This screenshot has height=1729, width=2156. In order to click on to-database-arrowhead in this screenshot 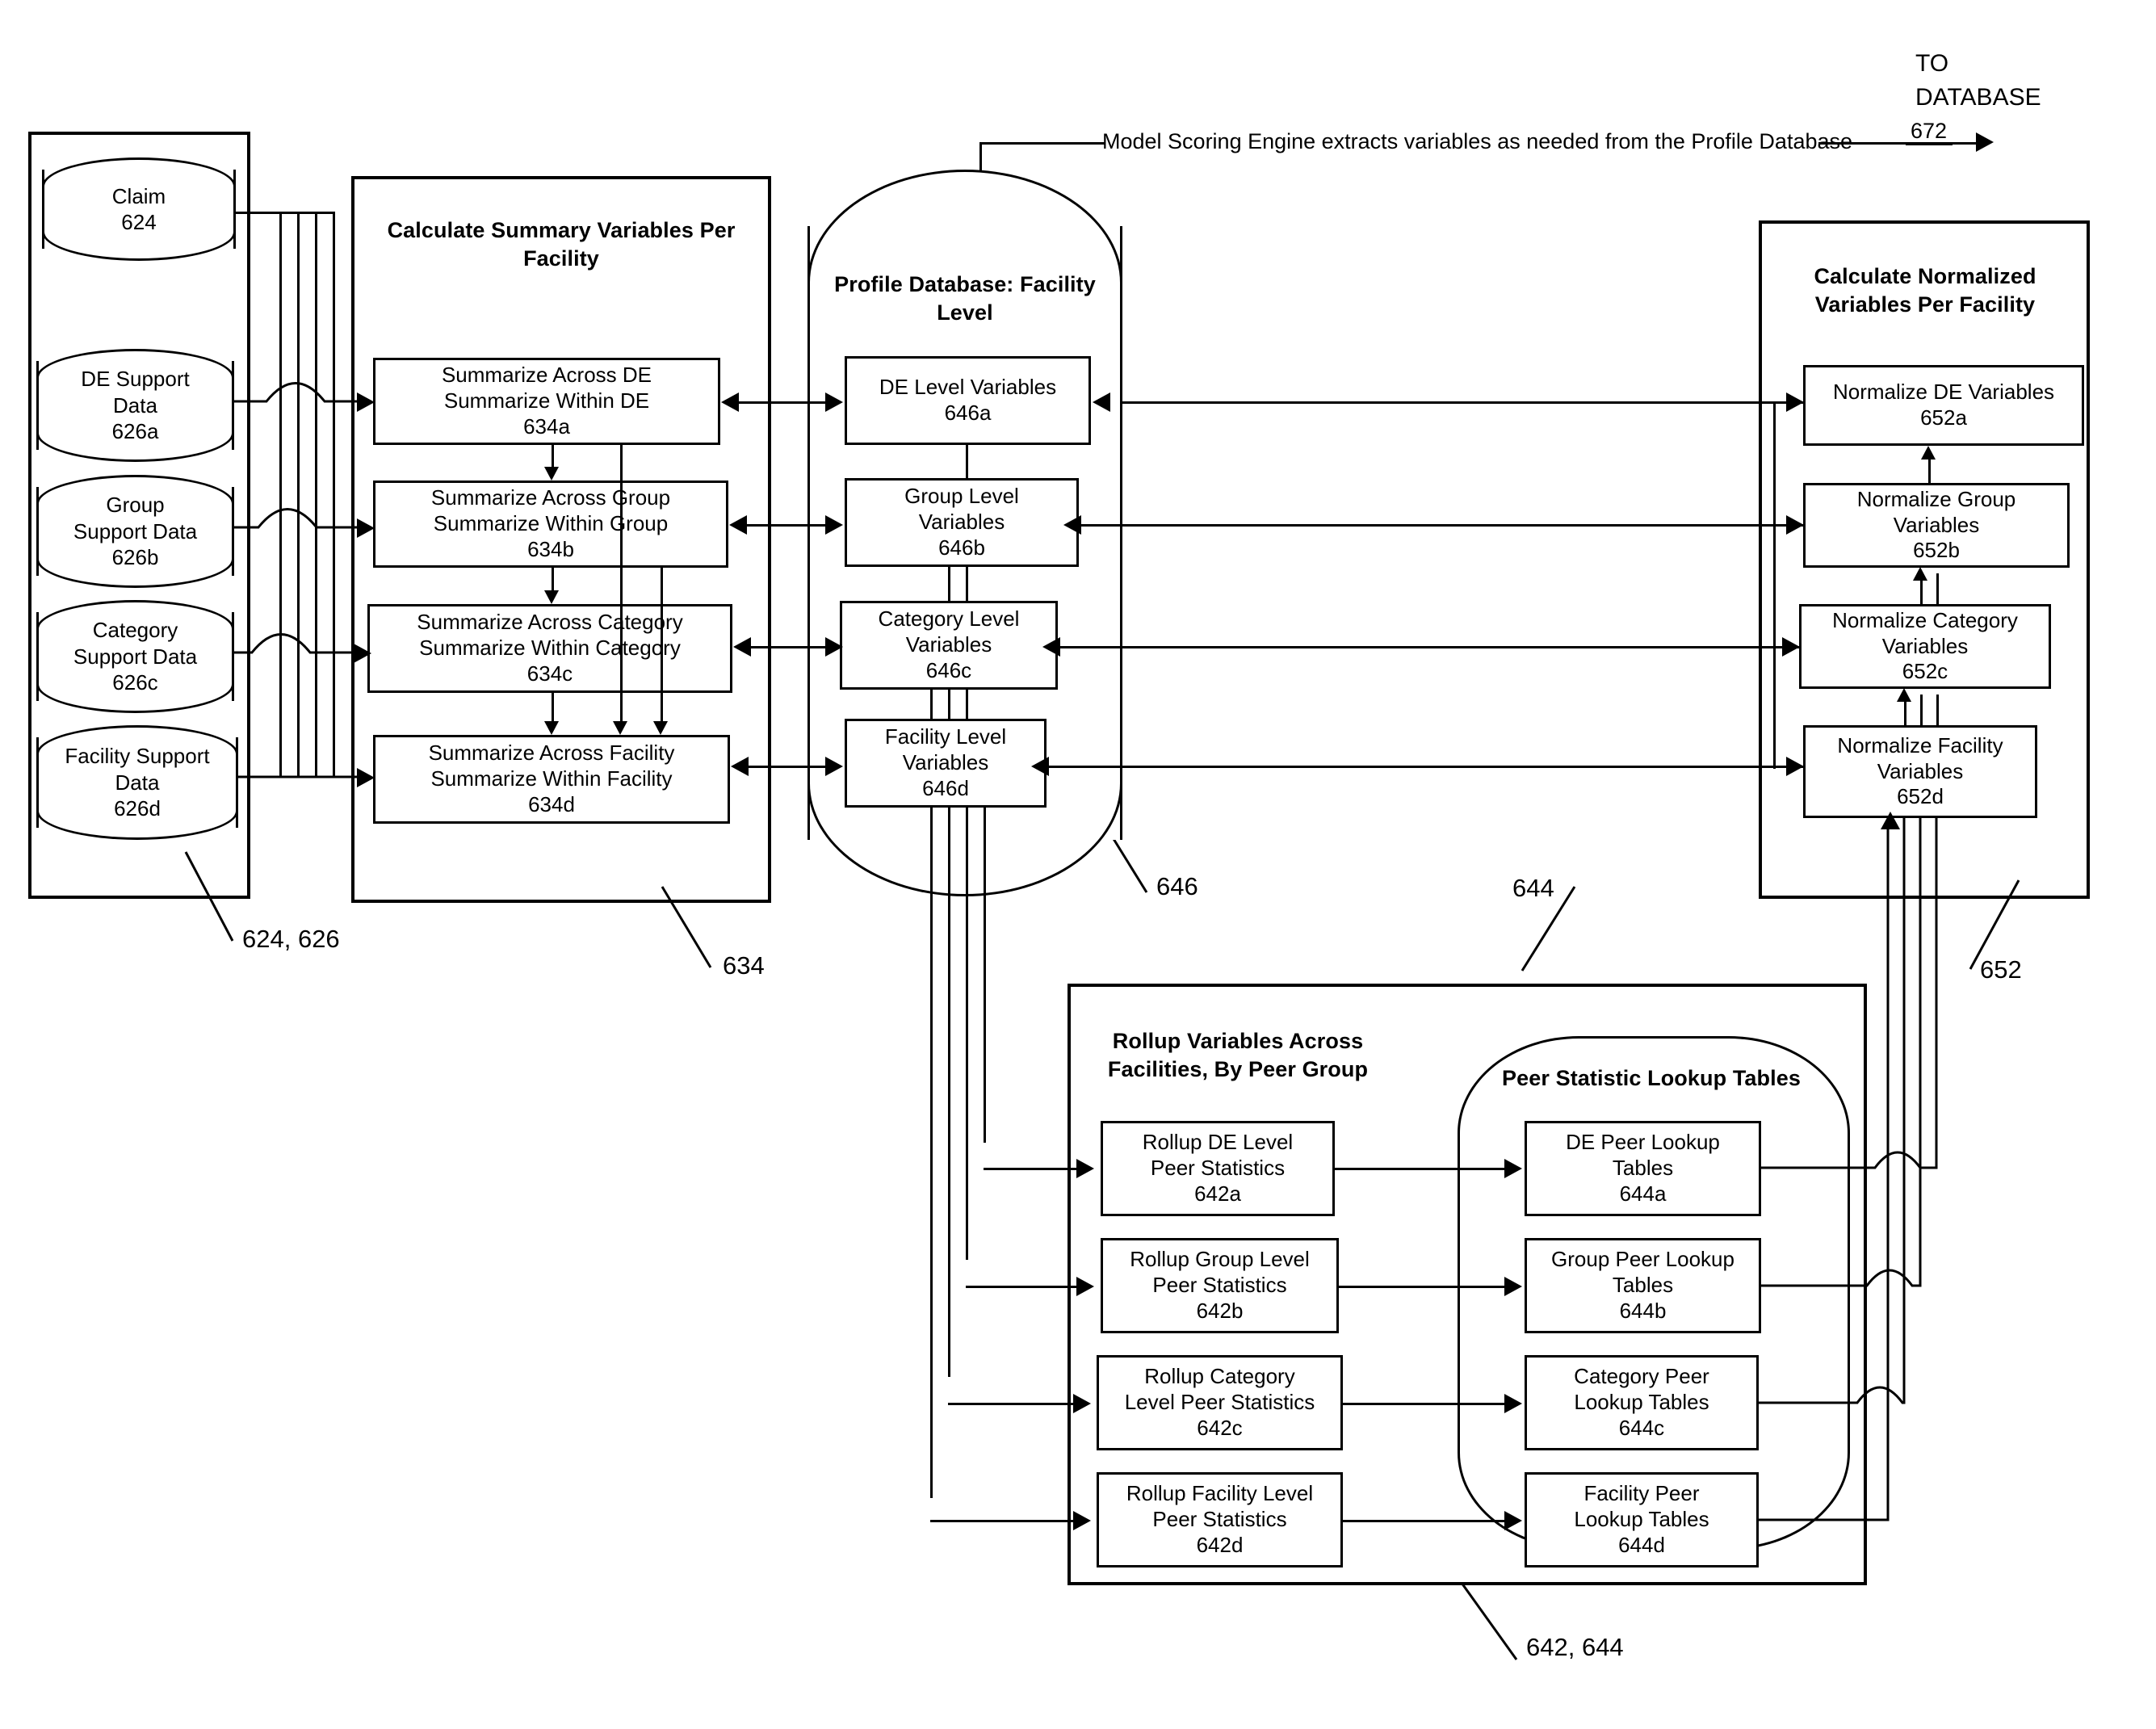, I will do `click(1985, 142)`.